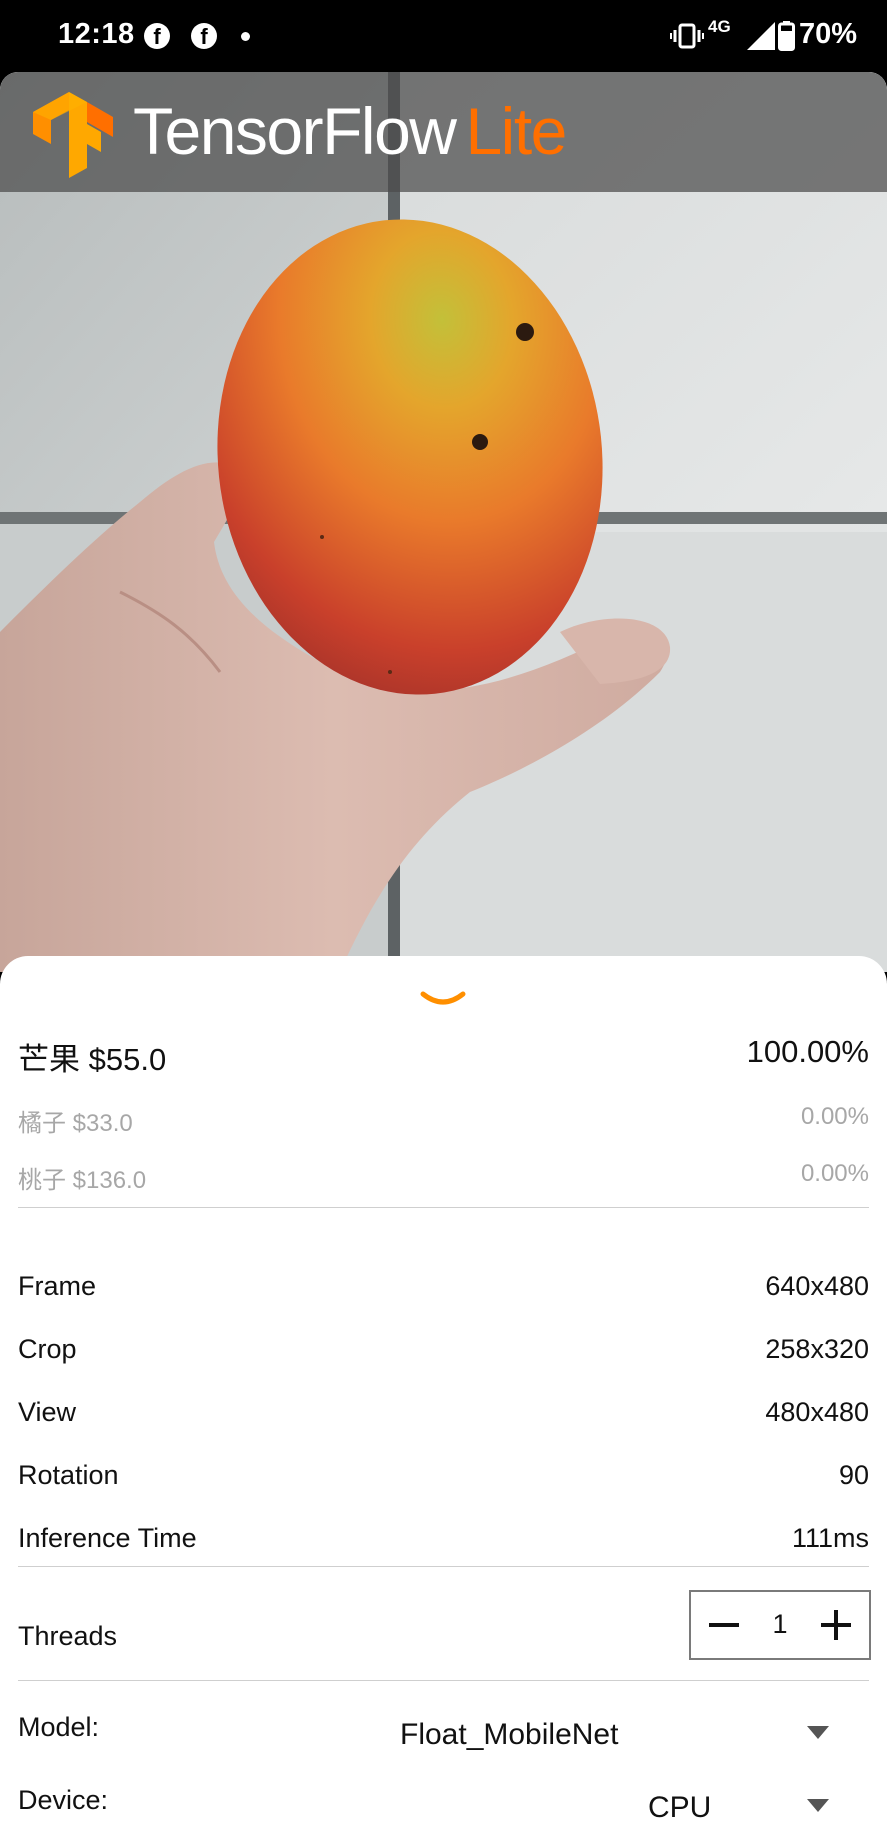  I want to click on threads-value: 1, so click(780, 1624).